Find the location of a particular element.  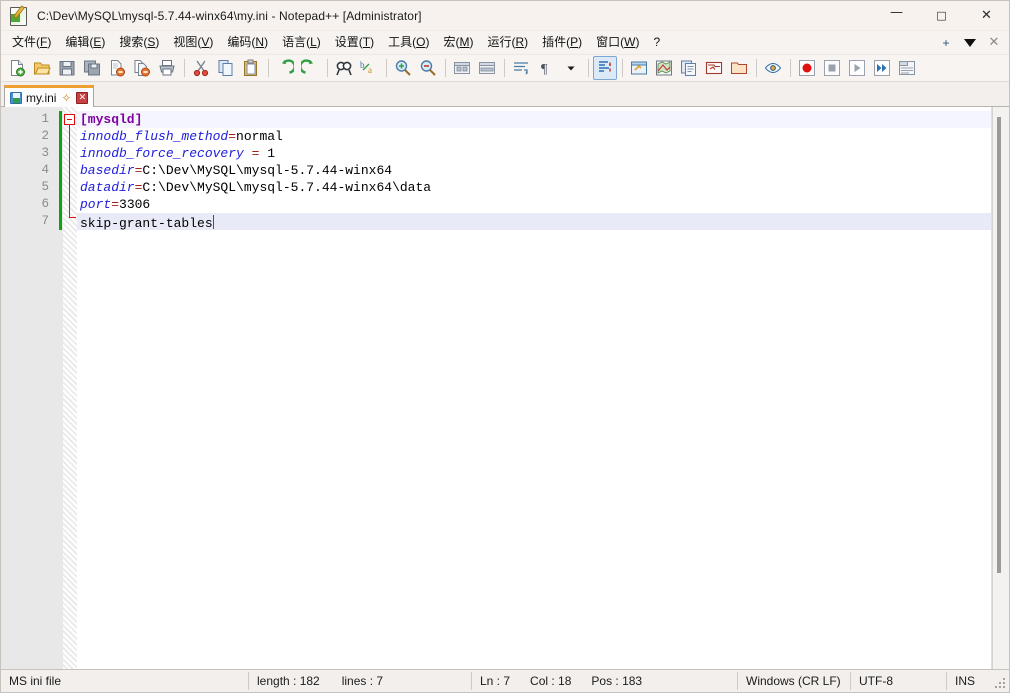

folder-workspace-icon is located at coordinates (714, 68).